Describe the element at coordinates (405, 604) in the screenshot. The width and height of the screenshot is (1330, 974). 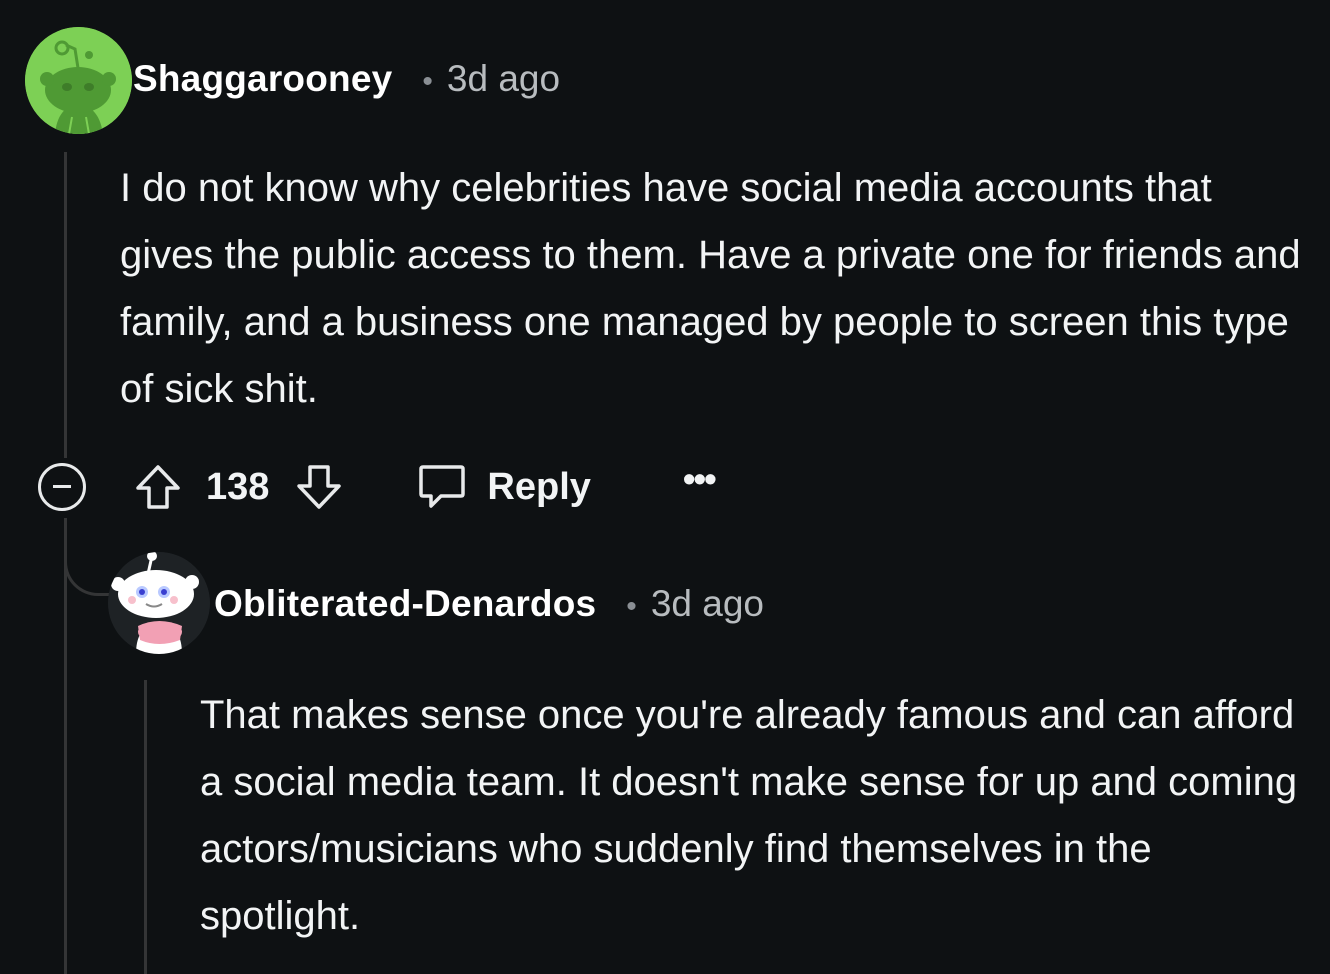
I see `username: Obliterated-Denardos` at that location.